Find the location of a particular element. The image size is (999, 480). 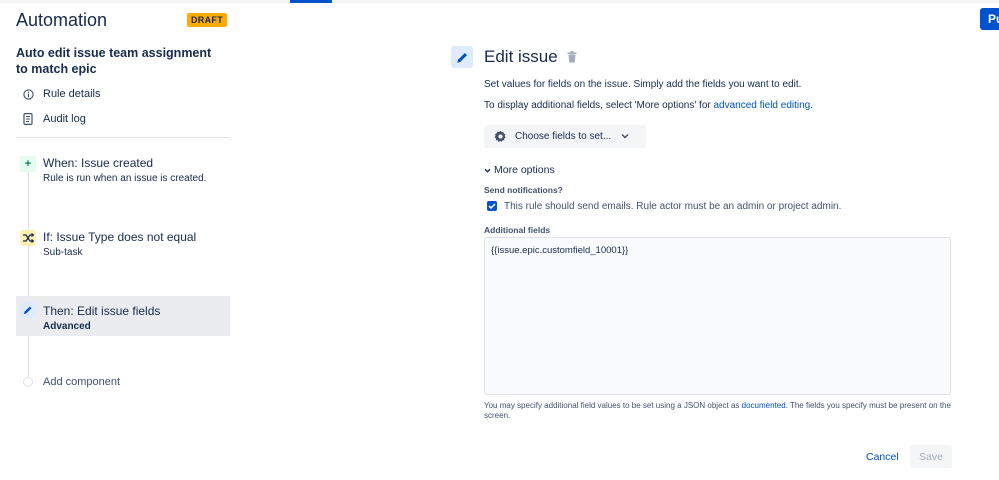

add-component-link: Add component is located at coordinates (81, 382).